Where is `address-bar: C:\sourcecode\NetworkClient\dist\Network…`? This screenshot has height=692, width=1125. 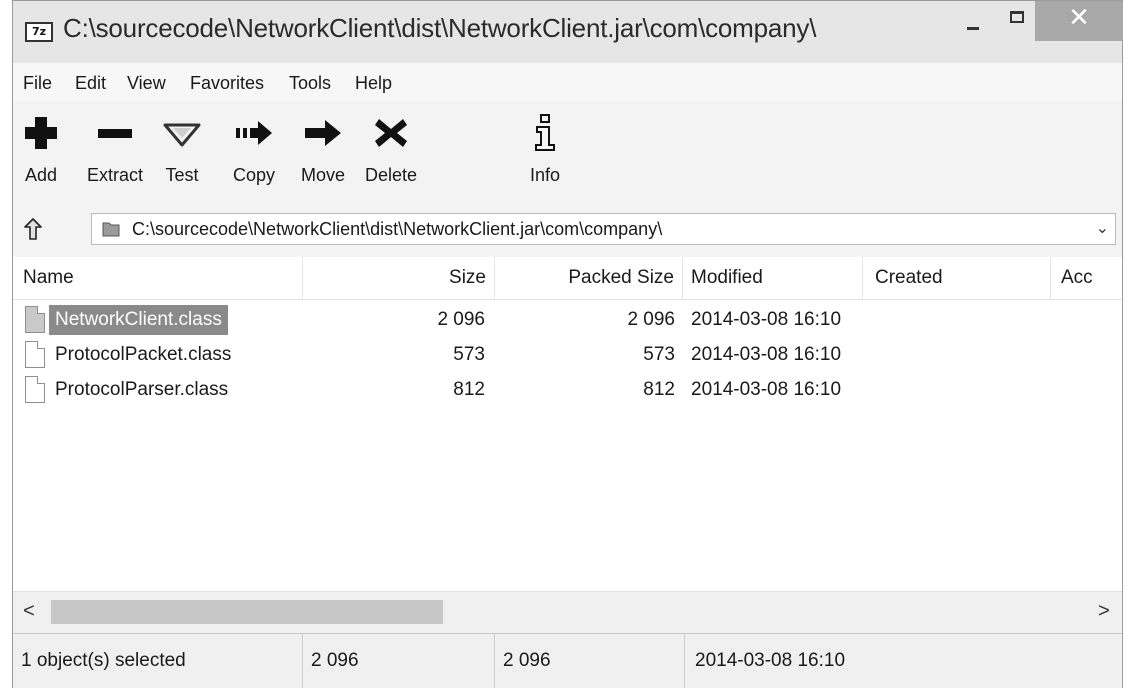 address-bar: C:\sourcecode\NetworkClient\dist\Network… is located at coordinates (603, 229).